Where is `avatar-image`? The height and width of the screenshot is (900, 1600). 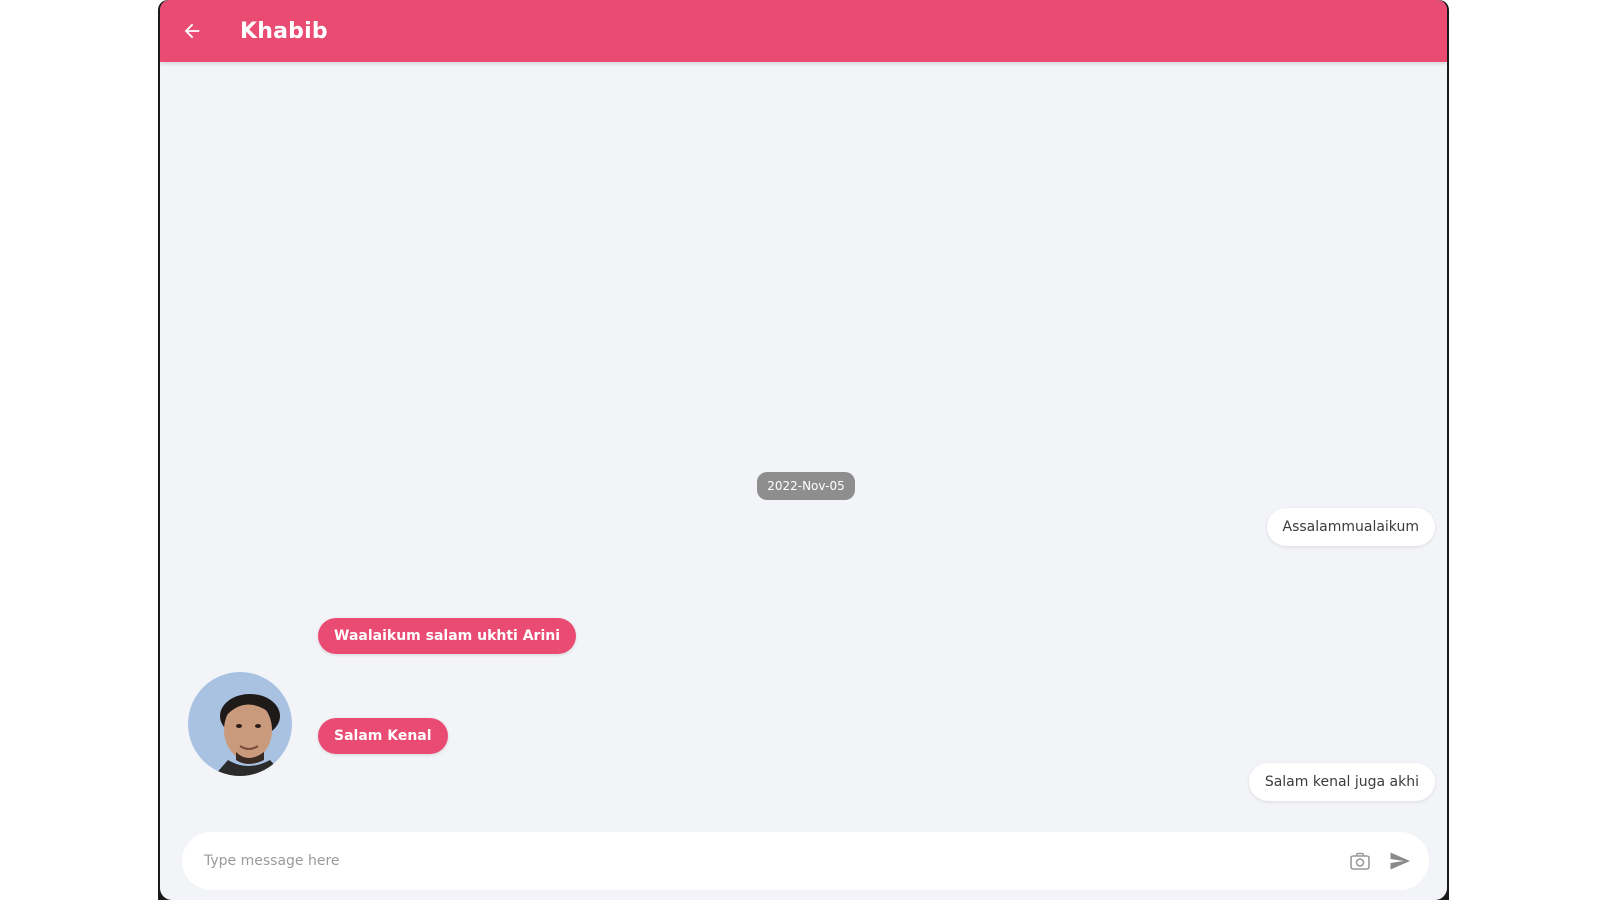 avatar-image is located at coordinates (240, 724).